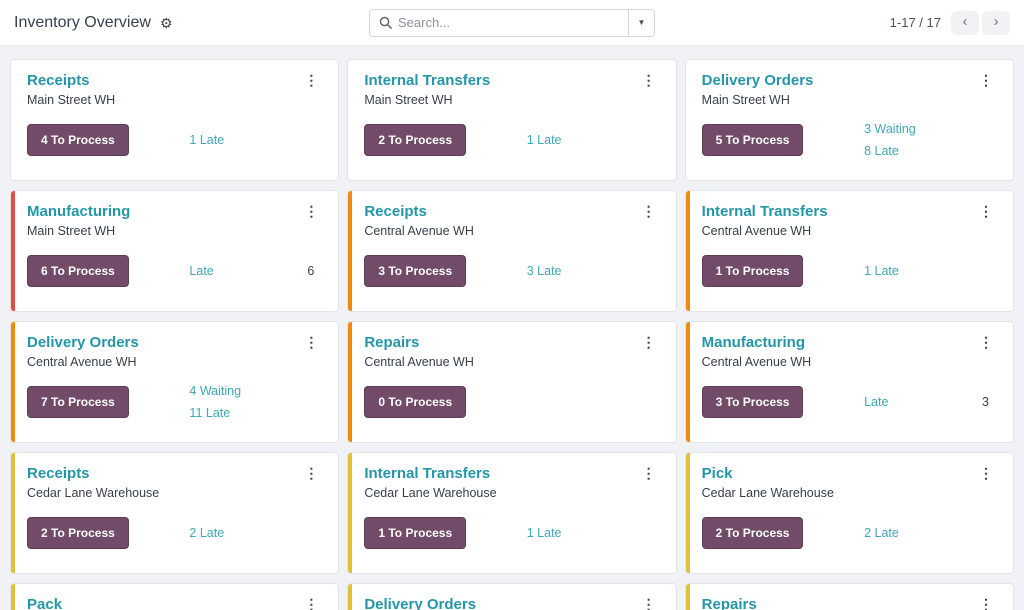  I want to click on kanban-card: Delivery Orders ⋮, so click(512, 596).